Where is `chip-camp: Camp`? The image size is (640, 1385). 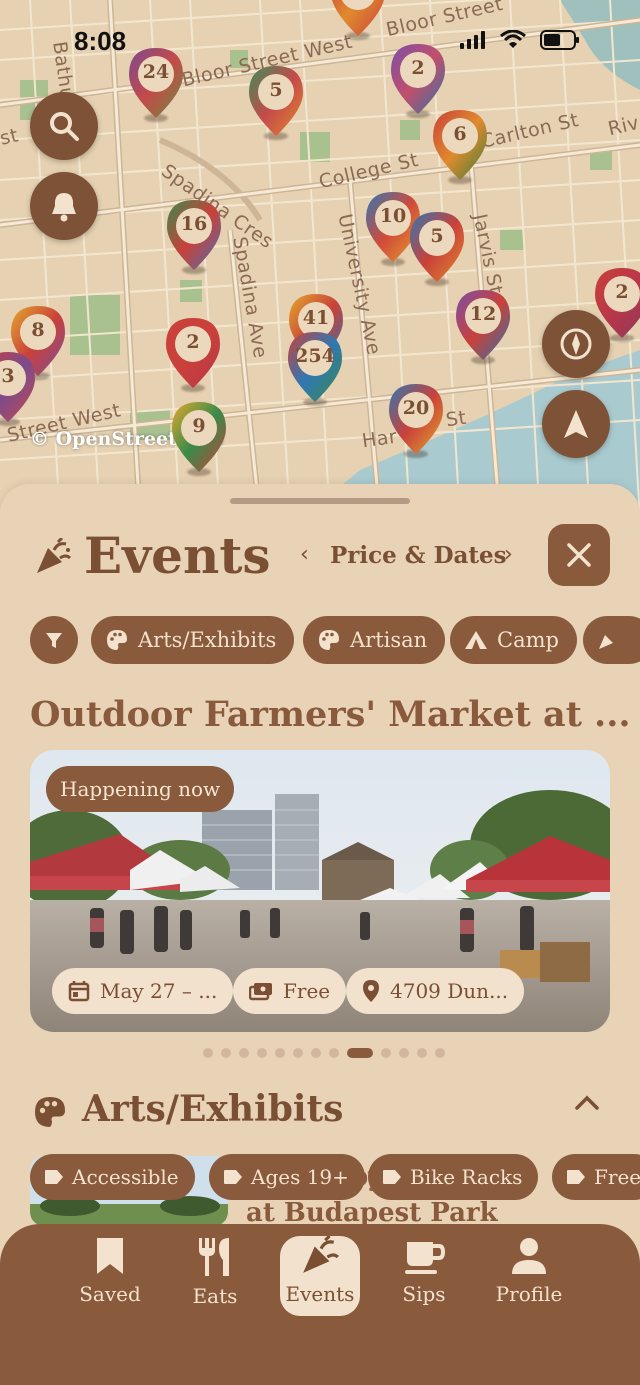
chip-camp: Camp is located at coordinates (513, 640).